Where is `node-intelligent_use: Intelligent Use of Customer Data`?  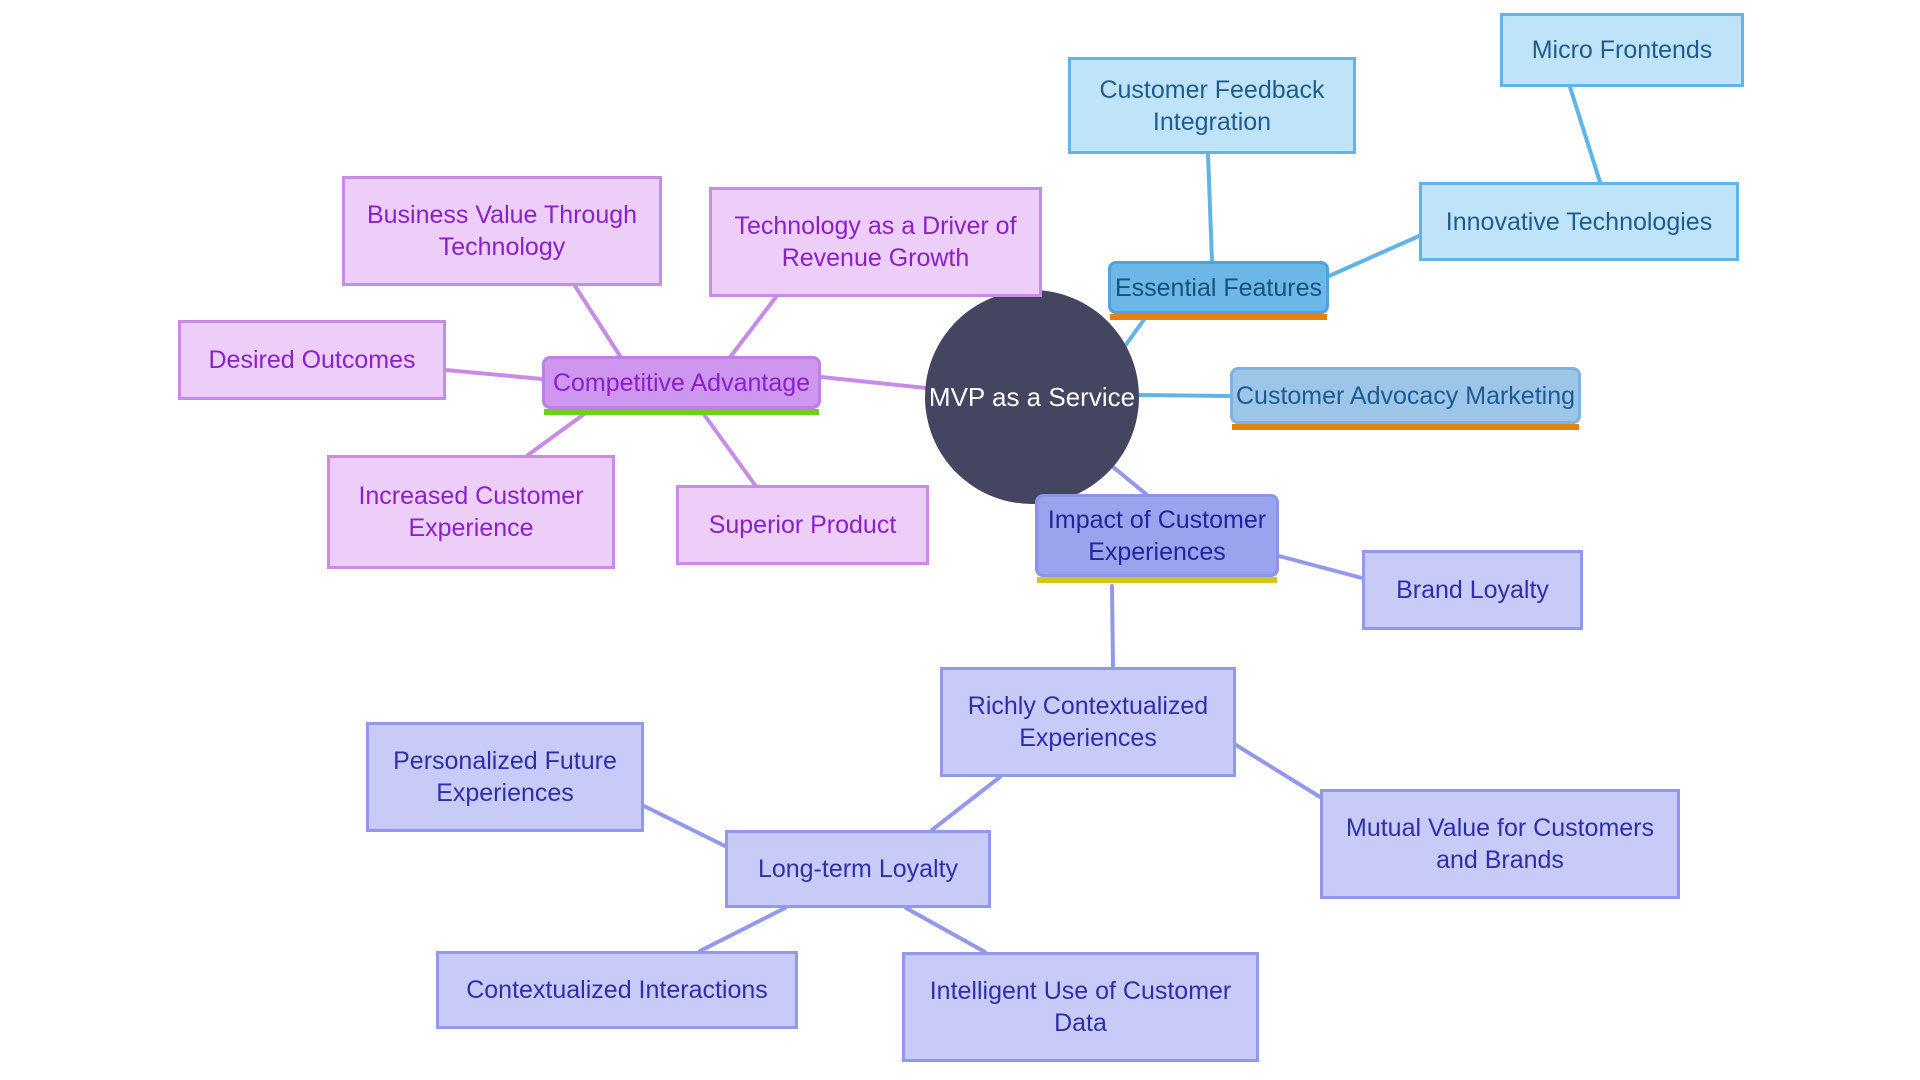 node-intelligent_use: Intelligent Use of Customer Data is located at coordinates (1080, 1007).